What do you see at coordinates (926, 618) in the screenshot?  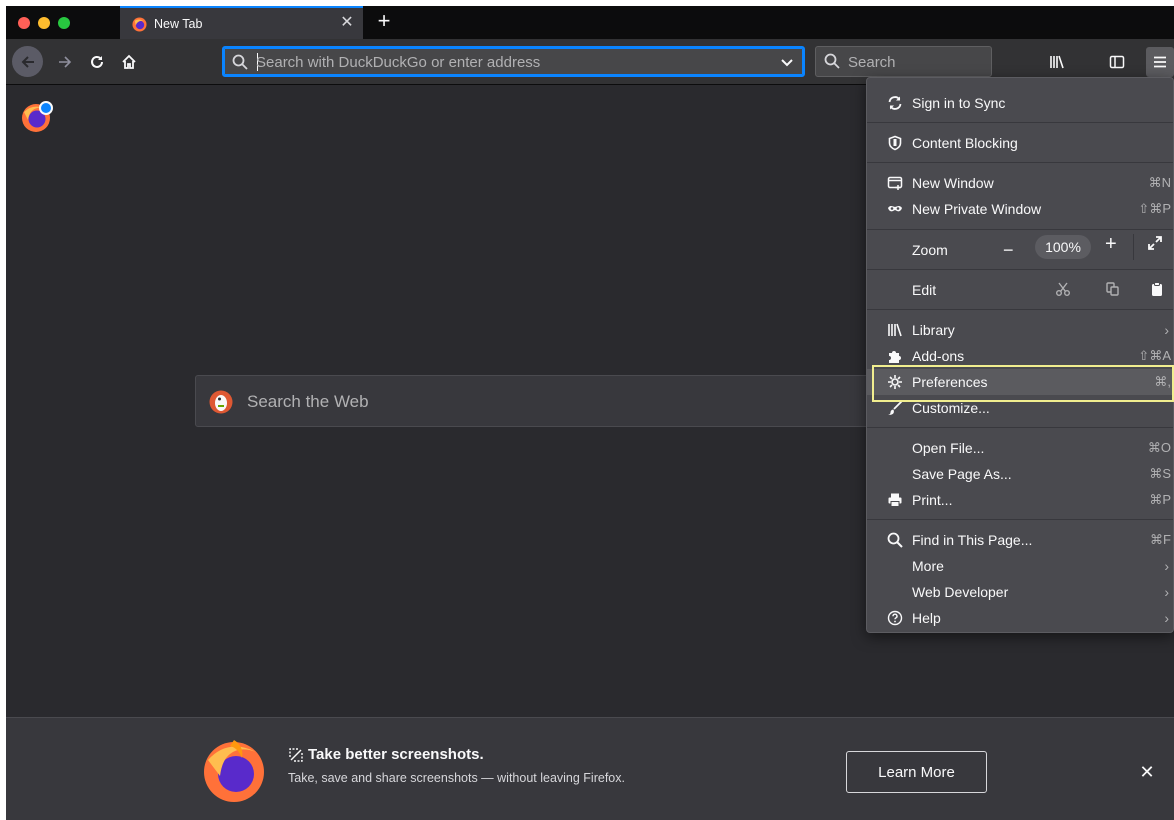 I see `menu-label: Help` at bounding box center [926, 618].